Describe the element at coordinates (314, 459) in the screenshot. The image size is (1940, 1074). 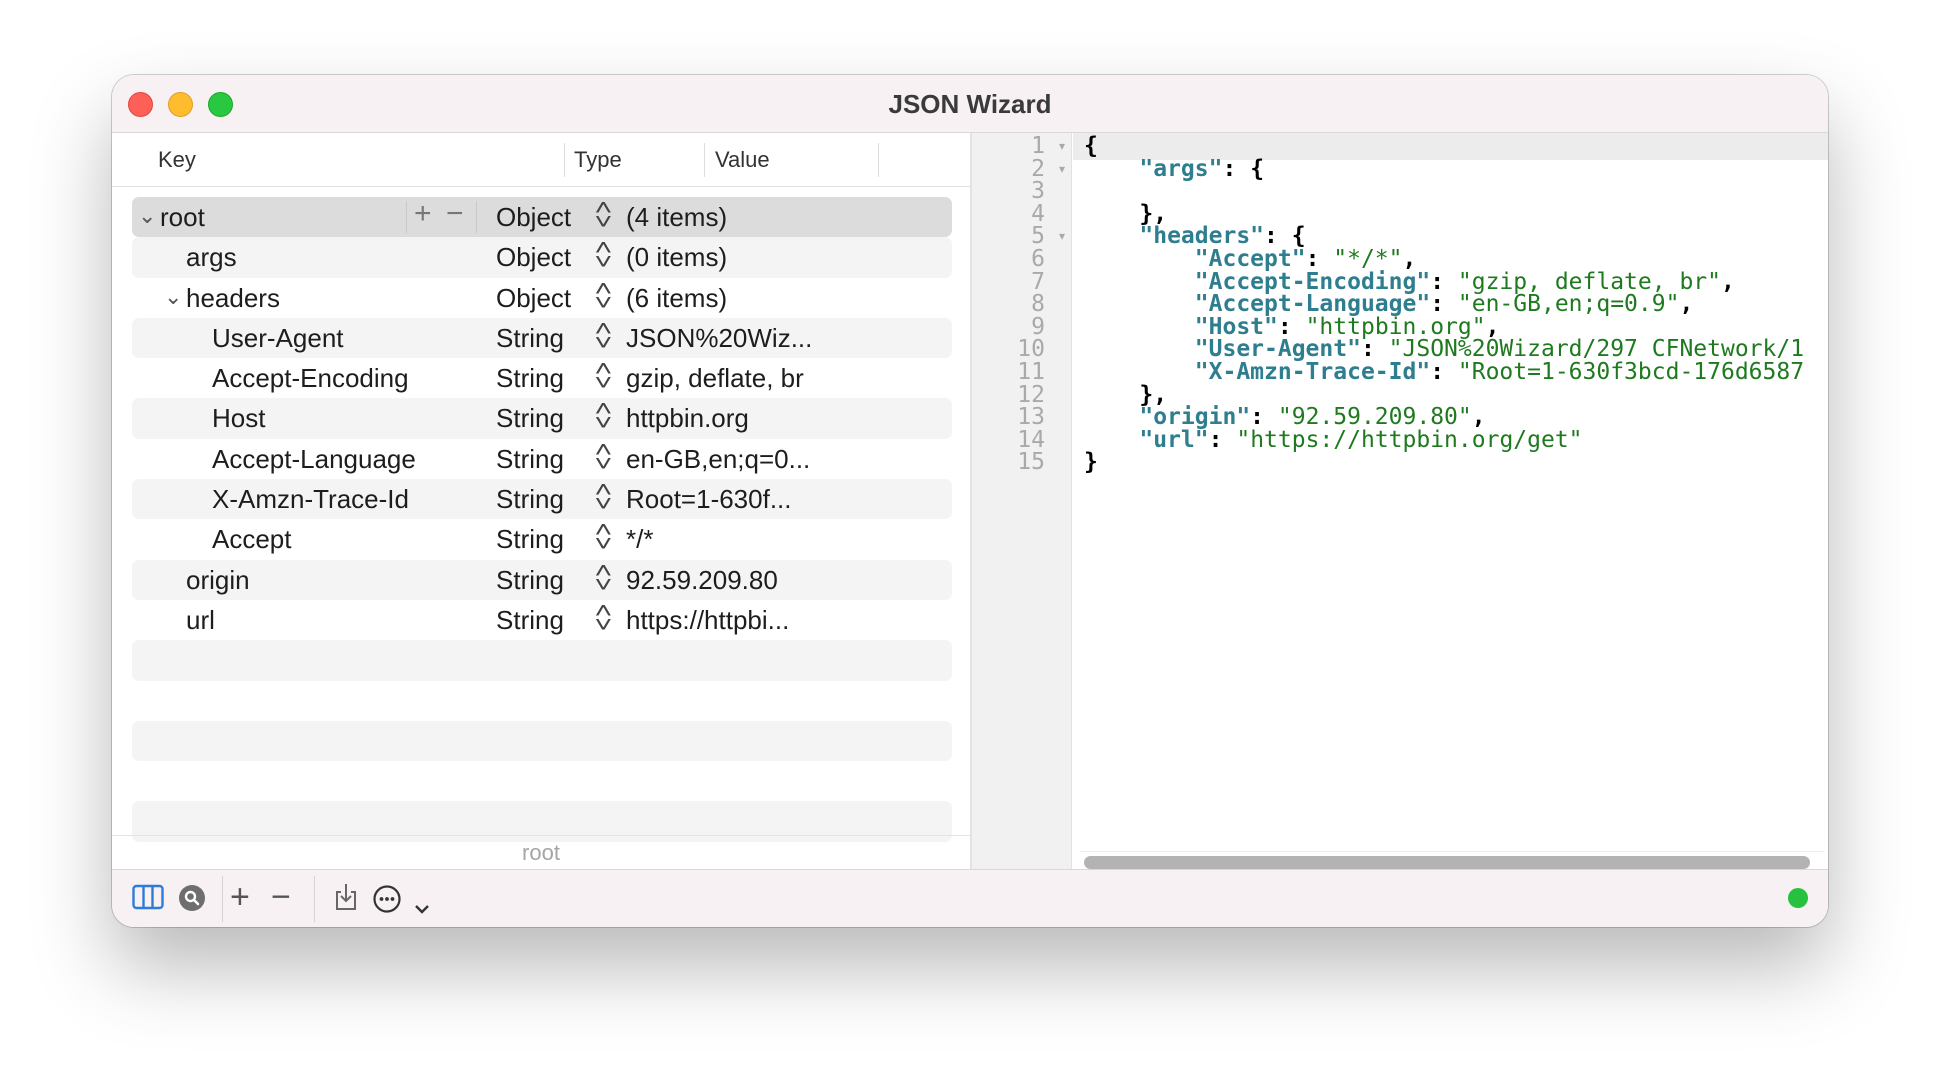
I see `row-key: Accept-Language` at that location.